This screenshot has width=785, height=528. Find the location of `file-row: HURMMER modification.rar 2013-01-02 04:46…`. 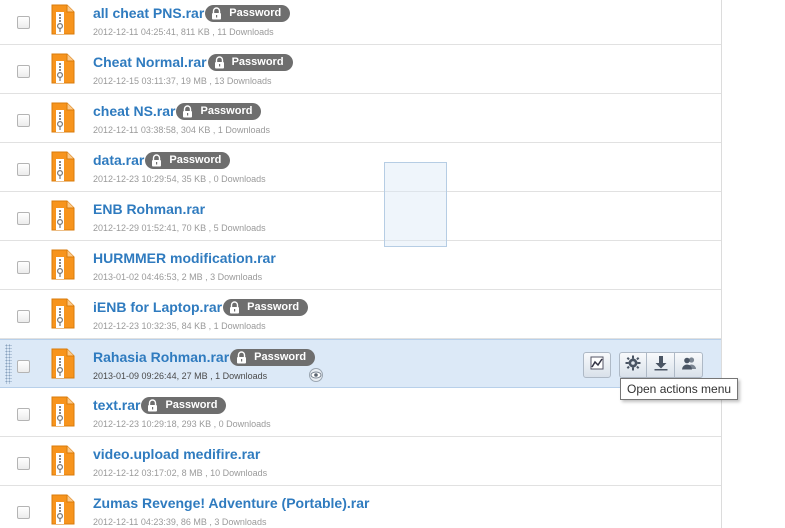

file-row: HURMMER modification.rar 2013-01-02 04:46… is located at coordinates (360, 265).